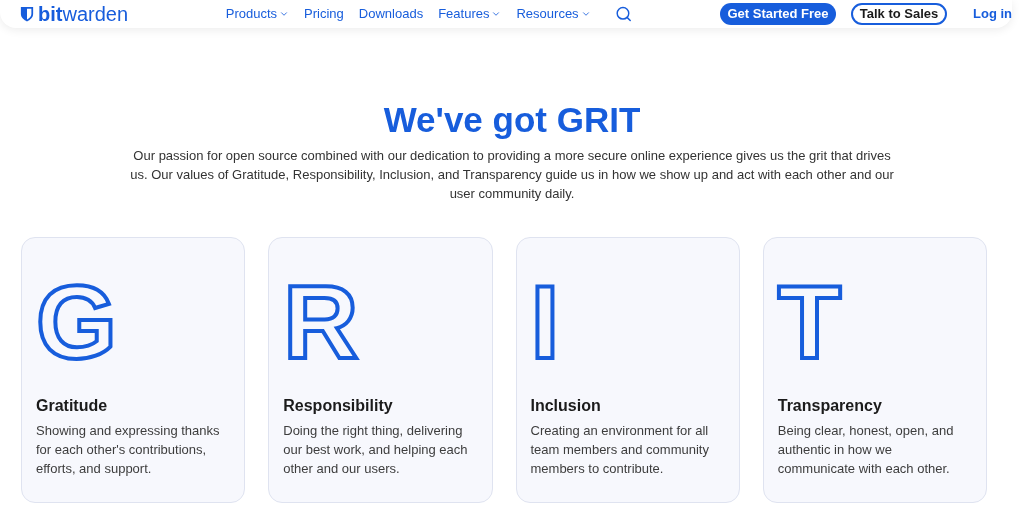 This screenshot has width=1024, height=527. What do you see at coordinates (778, 14) in the screenshot?
I see `get-started-button: Get Started Free` at bounding box center [778, 14].